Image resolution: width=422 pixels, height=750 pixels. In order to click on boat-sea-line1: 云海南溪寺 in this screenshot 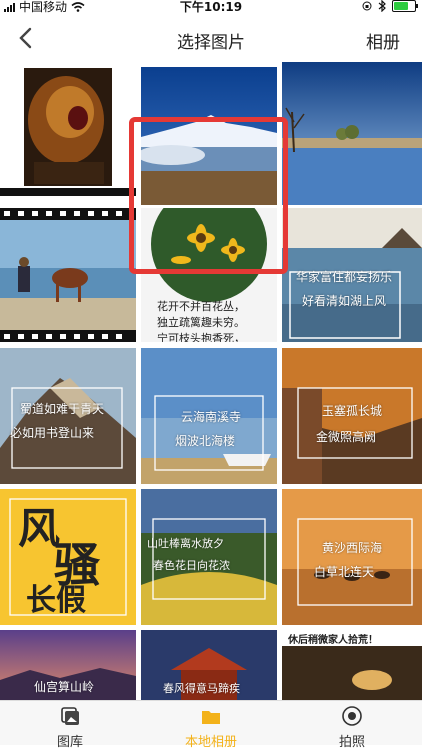, I will do `click(211, 417)`.